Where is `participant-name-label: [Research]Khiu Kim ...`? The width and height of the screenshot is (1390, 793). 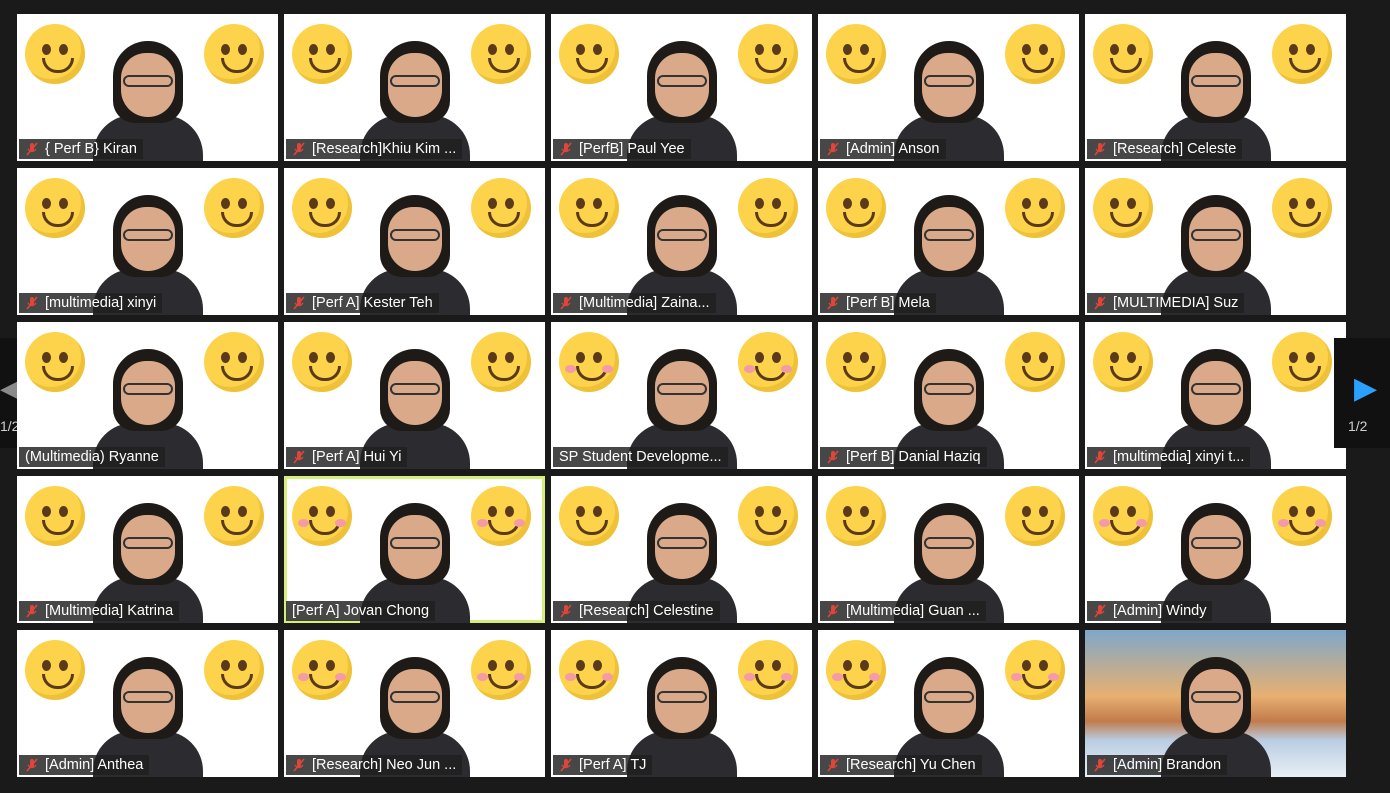 participant-name-label: [Research]Khiu Kim ... is located at coordinates (374, 149).